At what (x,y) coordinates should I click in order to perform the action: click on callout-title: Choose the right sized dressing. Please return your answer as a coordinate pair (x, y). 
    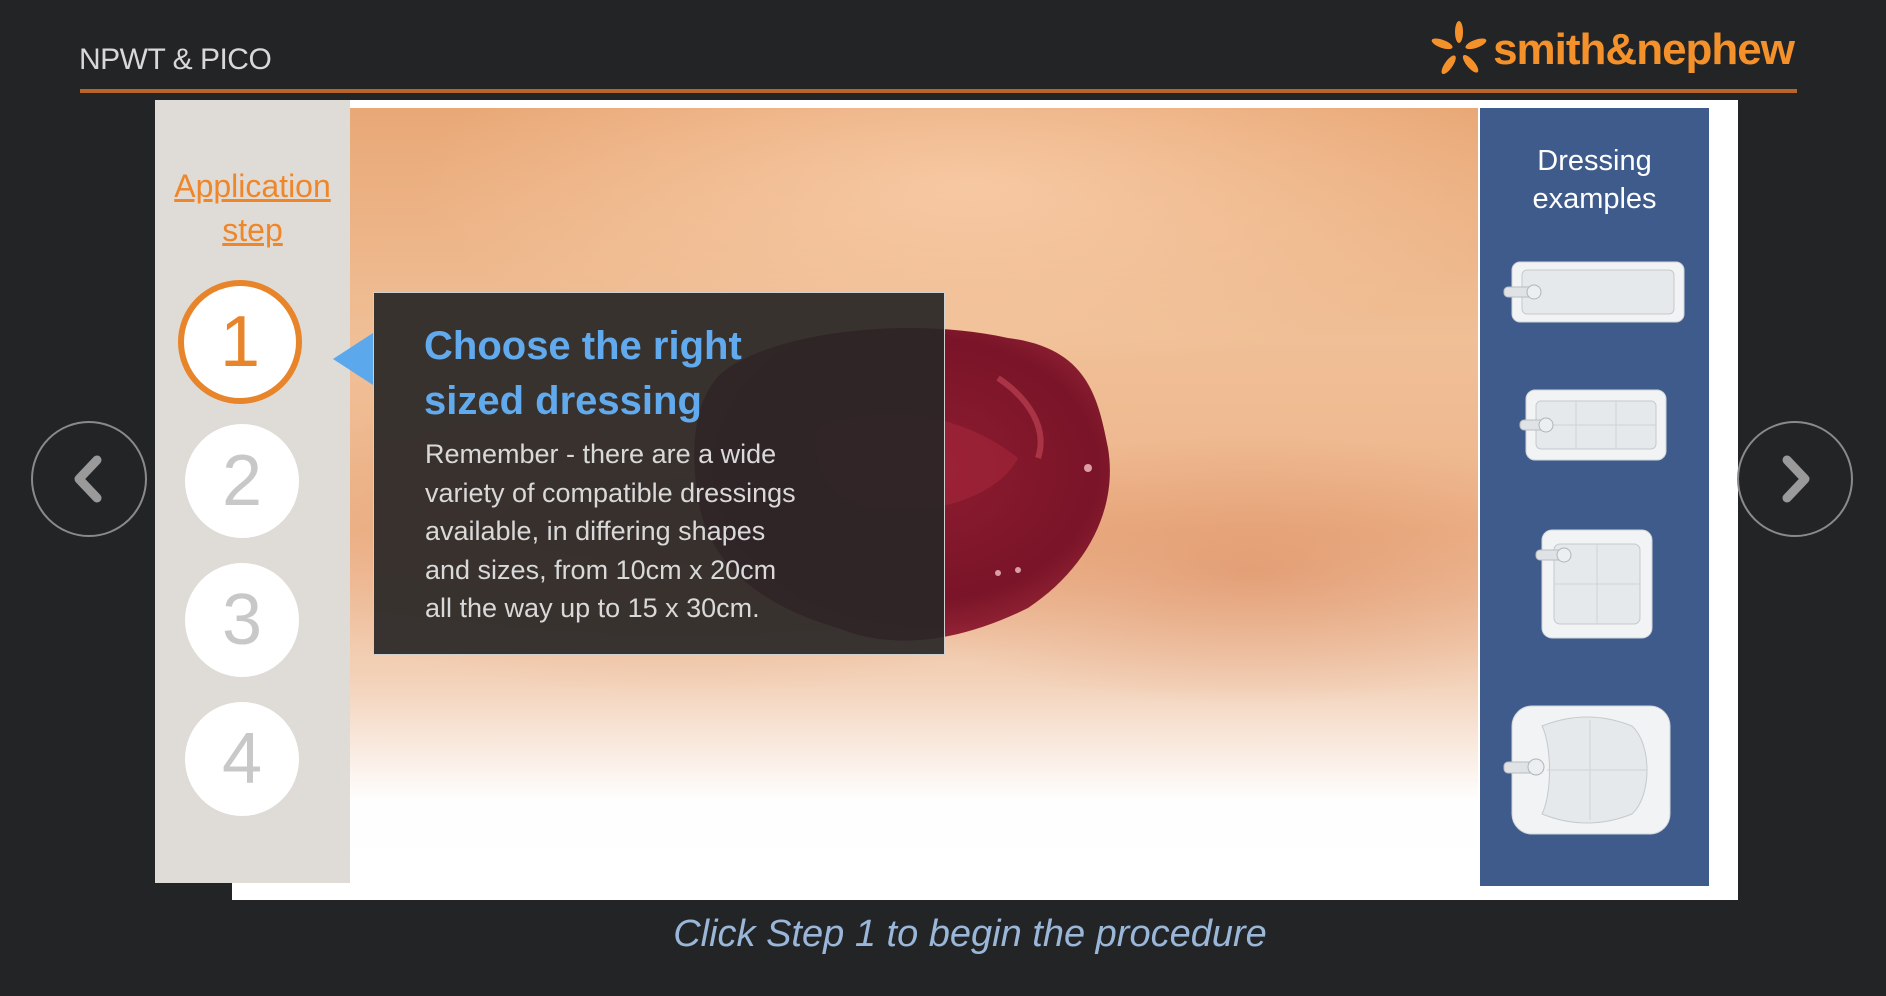
    Looking at the image, I should click on (634, 374).